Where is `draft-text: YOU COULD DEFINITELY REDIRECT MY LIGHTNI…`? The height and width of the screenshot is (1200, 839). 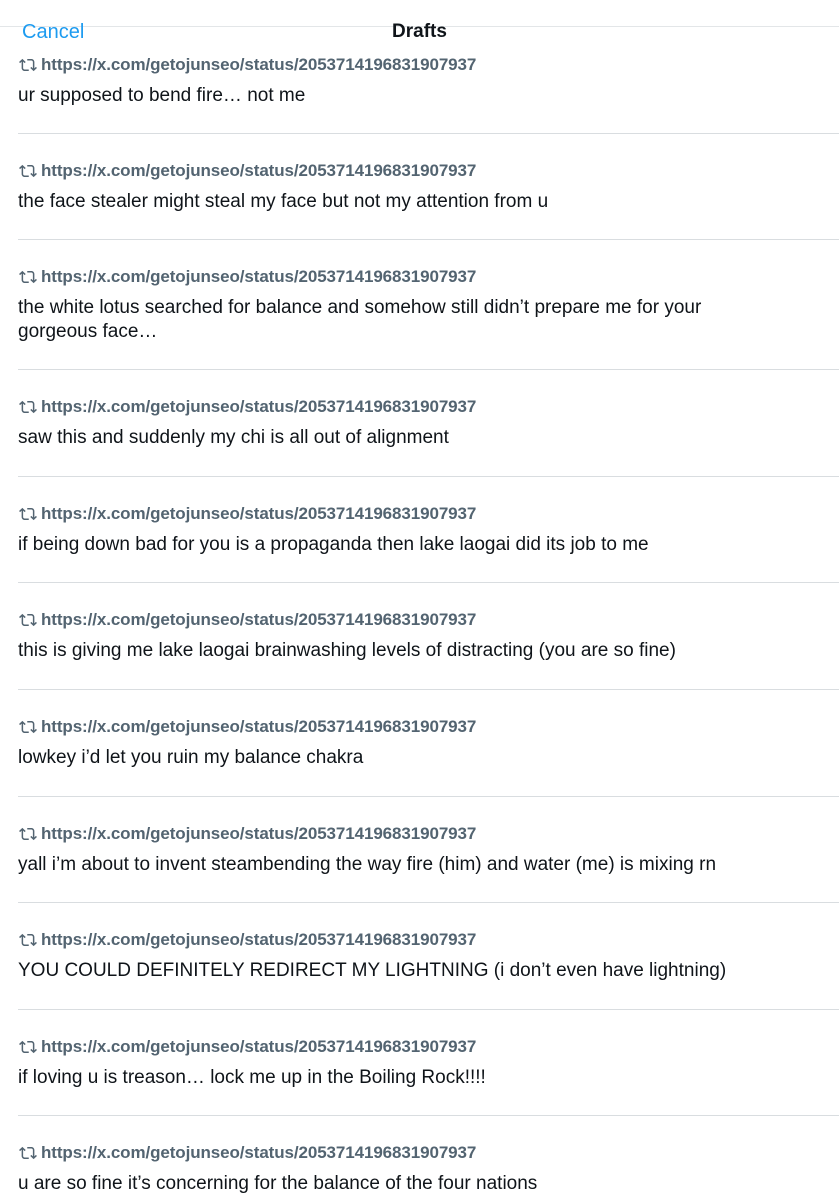
draft-text: YOU COULD DEFINITELY REDIRECT MY LIGHTNI… is located at coordinates (372, 970).